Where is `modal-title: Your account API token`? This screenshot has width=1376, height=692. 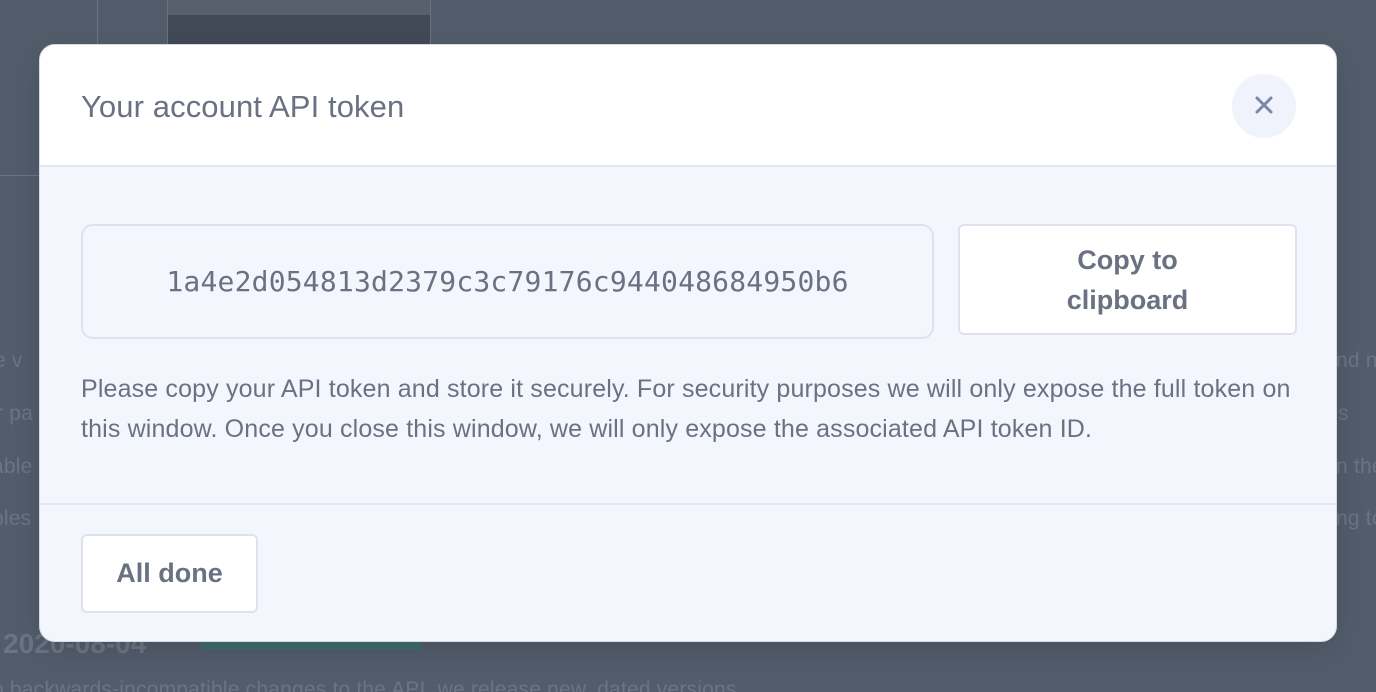 modal-title: Your account API token is located at coordinates (243, 106).